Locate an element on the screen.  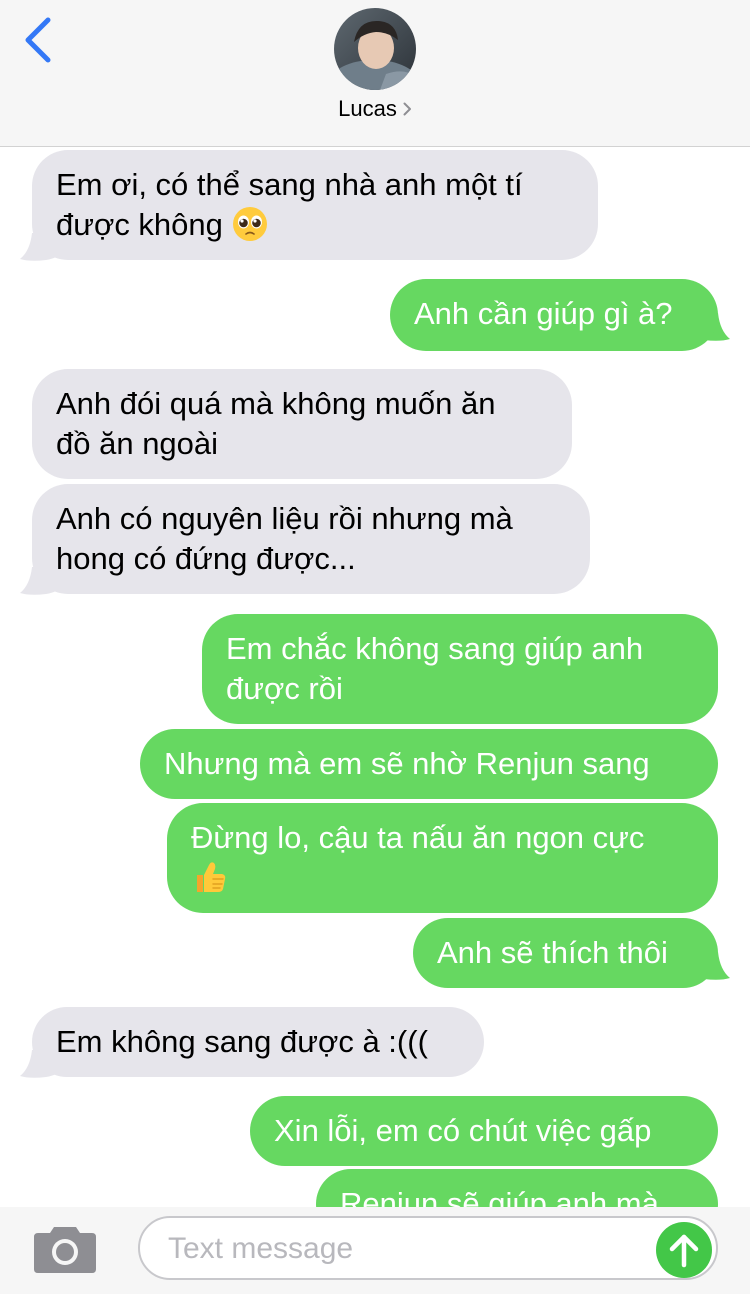
camera-button is located at coordinates (65, 1249).